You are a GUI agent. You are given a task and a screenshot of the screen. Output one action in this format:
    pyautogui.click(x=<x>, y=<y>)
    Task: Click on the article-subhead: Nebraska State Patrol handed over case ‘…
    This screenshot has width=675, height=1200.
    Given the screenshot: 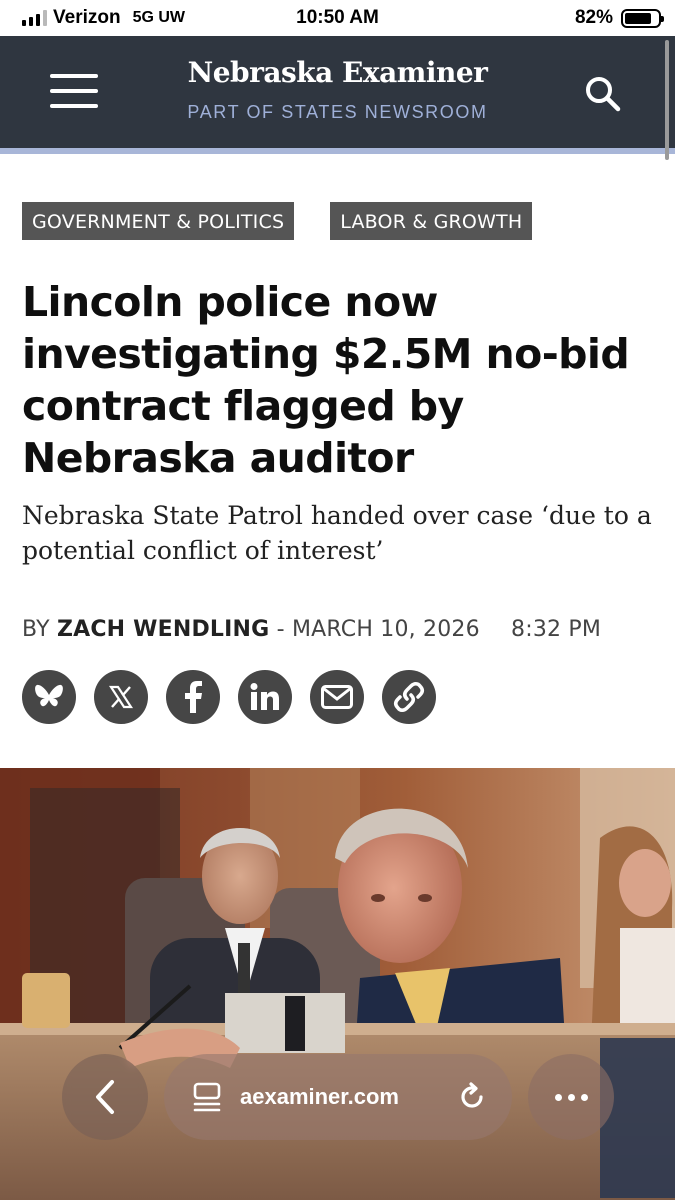 What is the action you would take?
    pyautogui.click(x=337, y=533)
    